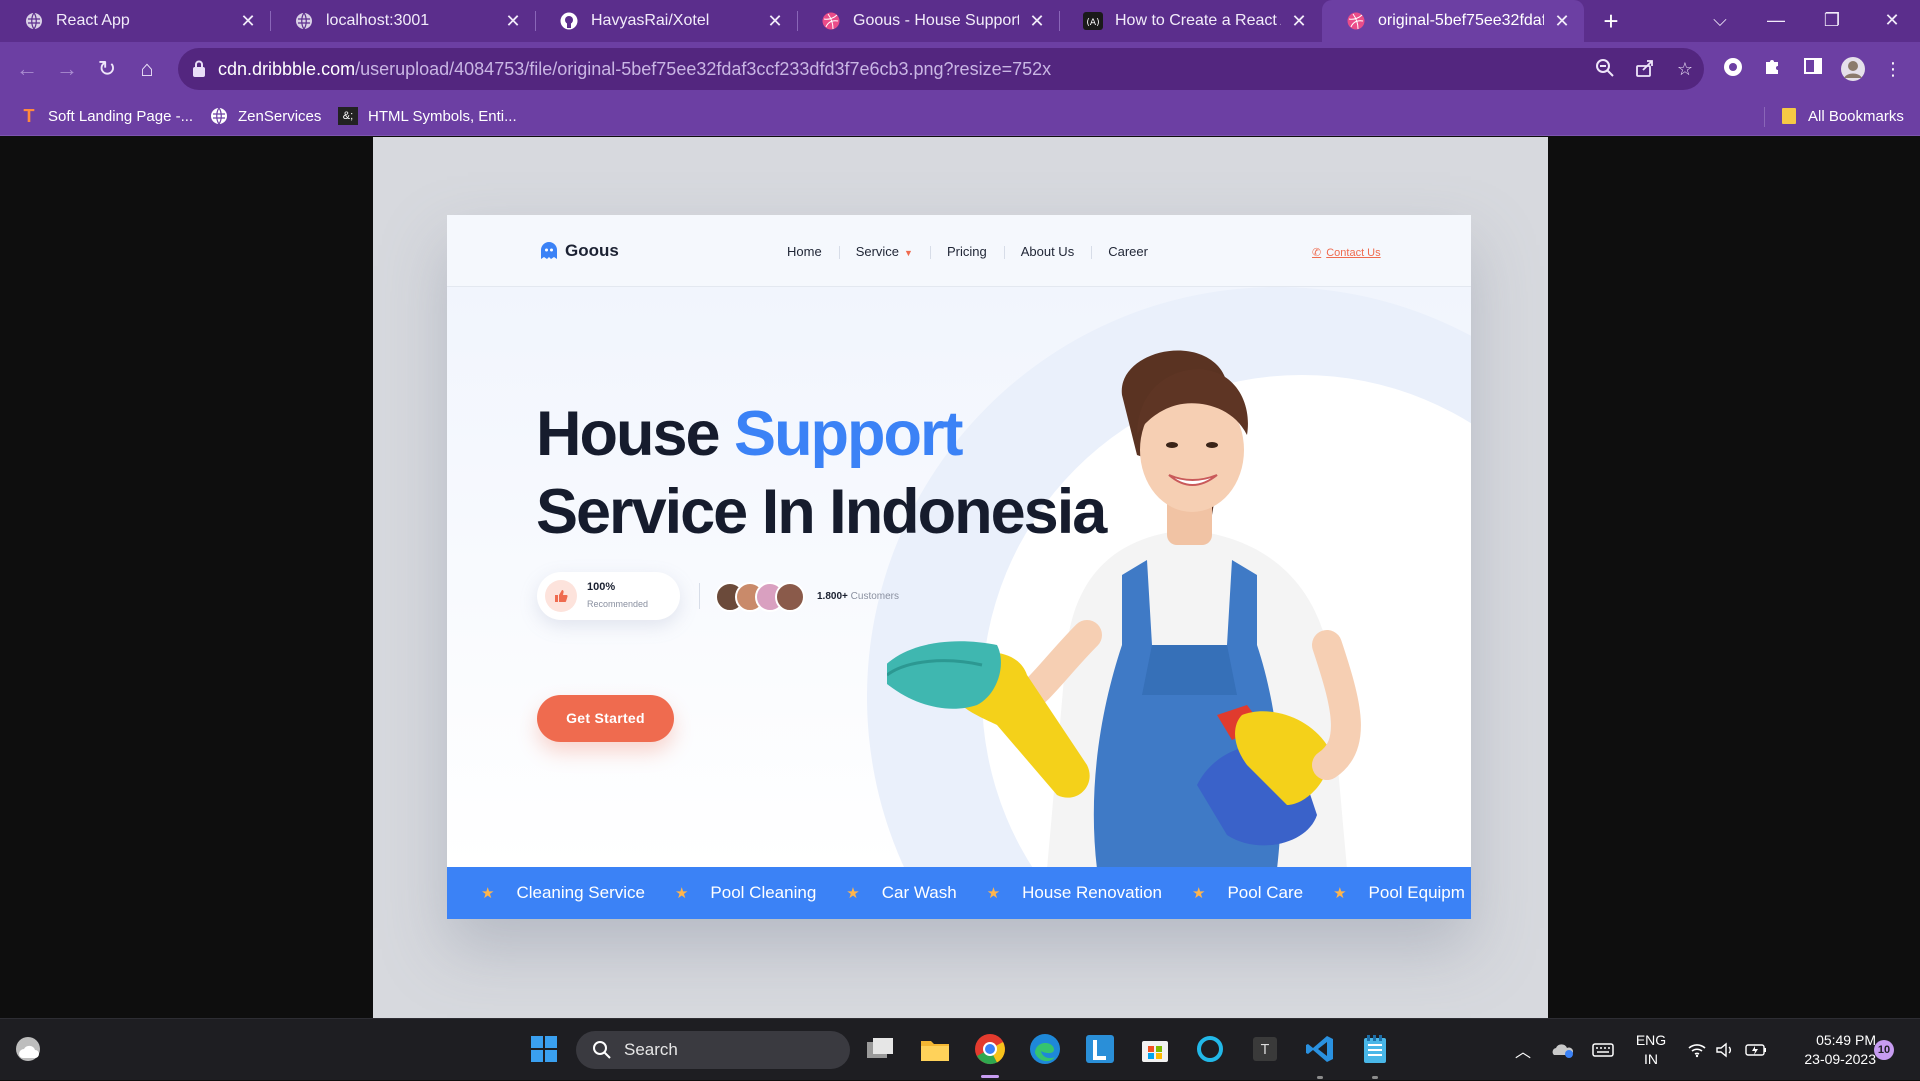 Image resolution: width=1920 pixels, height=1081 pixels. I want to click on goous-logo: Goous, so click(579, 251).